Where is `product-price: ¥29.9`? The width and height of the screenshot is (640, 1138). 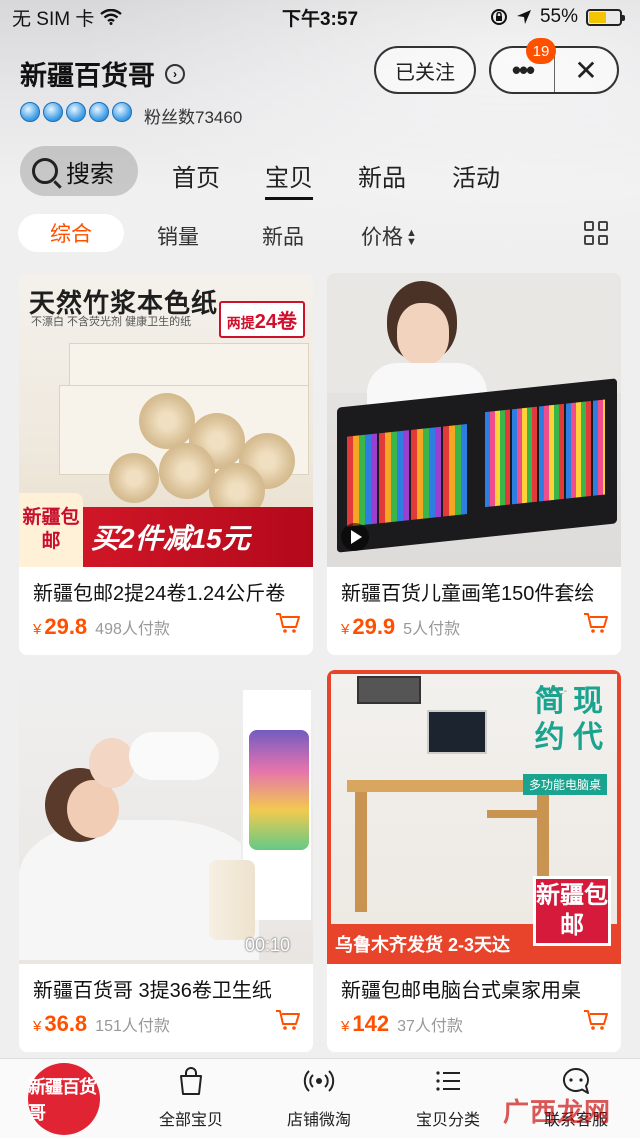 product-price: ¥29.9 is located at coordinates (368, 626).